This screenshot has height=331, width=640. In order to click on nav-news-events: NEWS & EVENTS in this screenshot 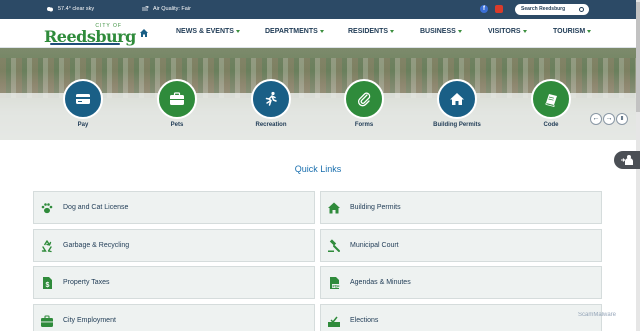, I will do `click(208, 31)`.